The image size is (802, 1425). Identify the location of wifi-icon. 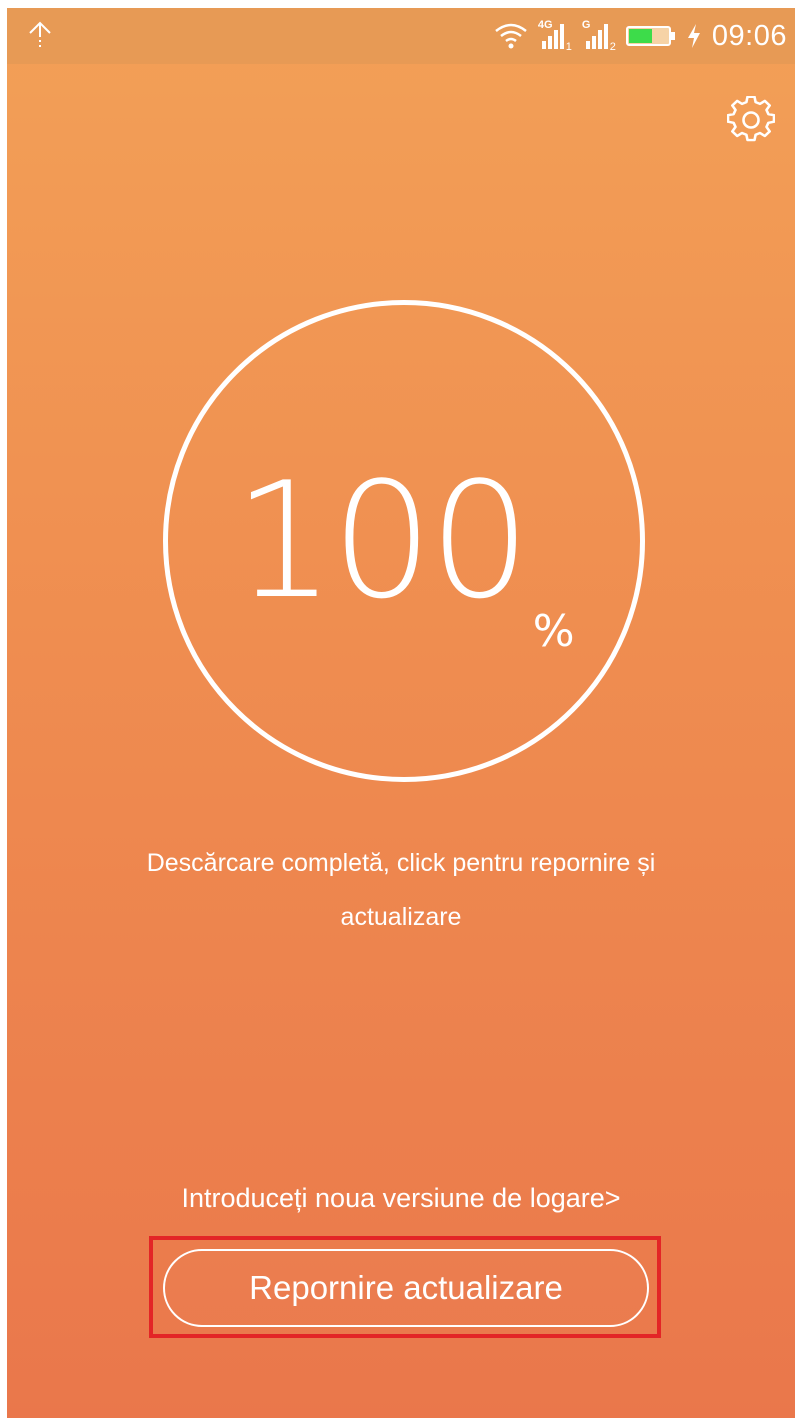
(511, 36).